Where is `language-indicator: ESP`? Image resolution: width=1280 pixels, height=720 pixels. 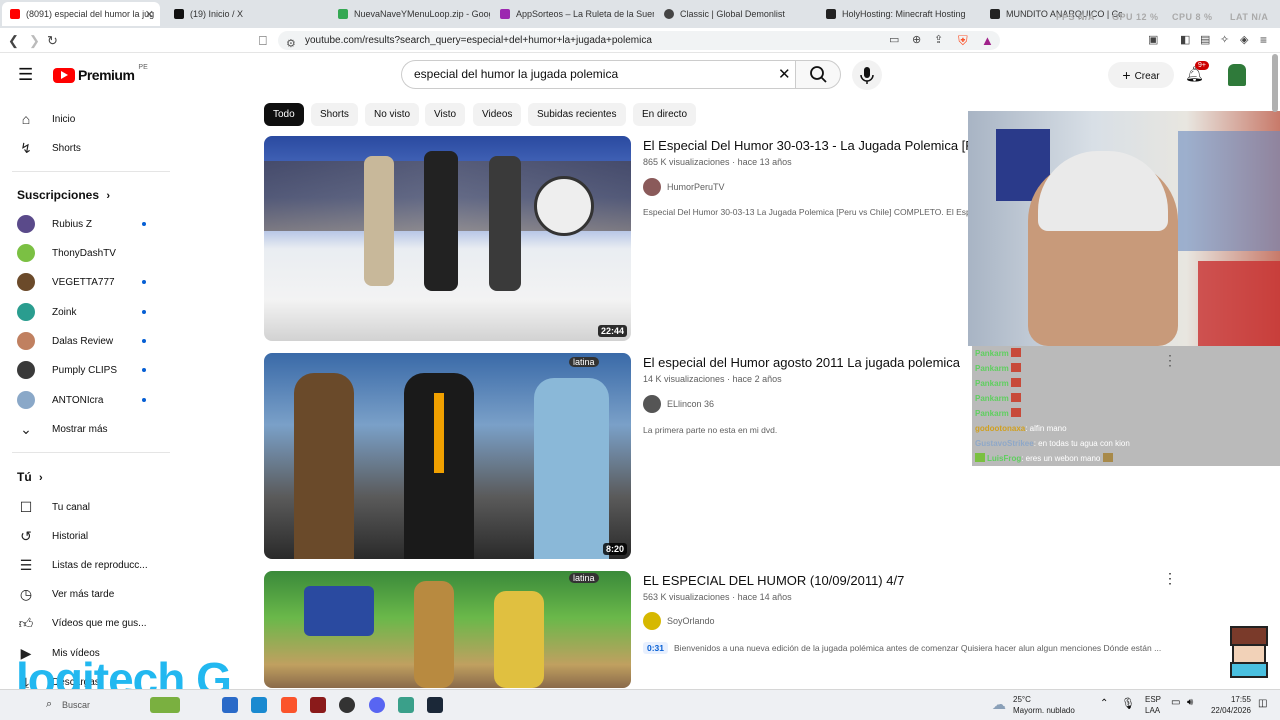 language-indicator: ESP is located at coordinates (1153, 699).